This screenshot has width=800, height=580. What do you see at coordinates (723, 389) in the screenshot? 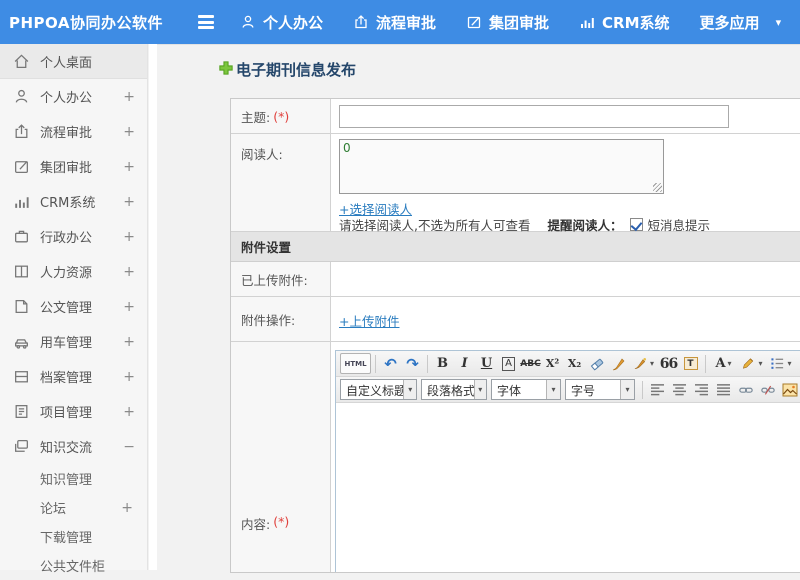
I see `align-justify-button` at bounding box center [723, 389].